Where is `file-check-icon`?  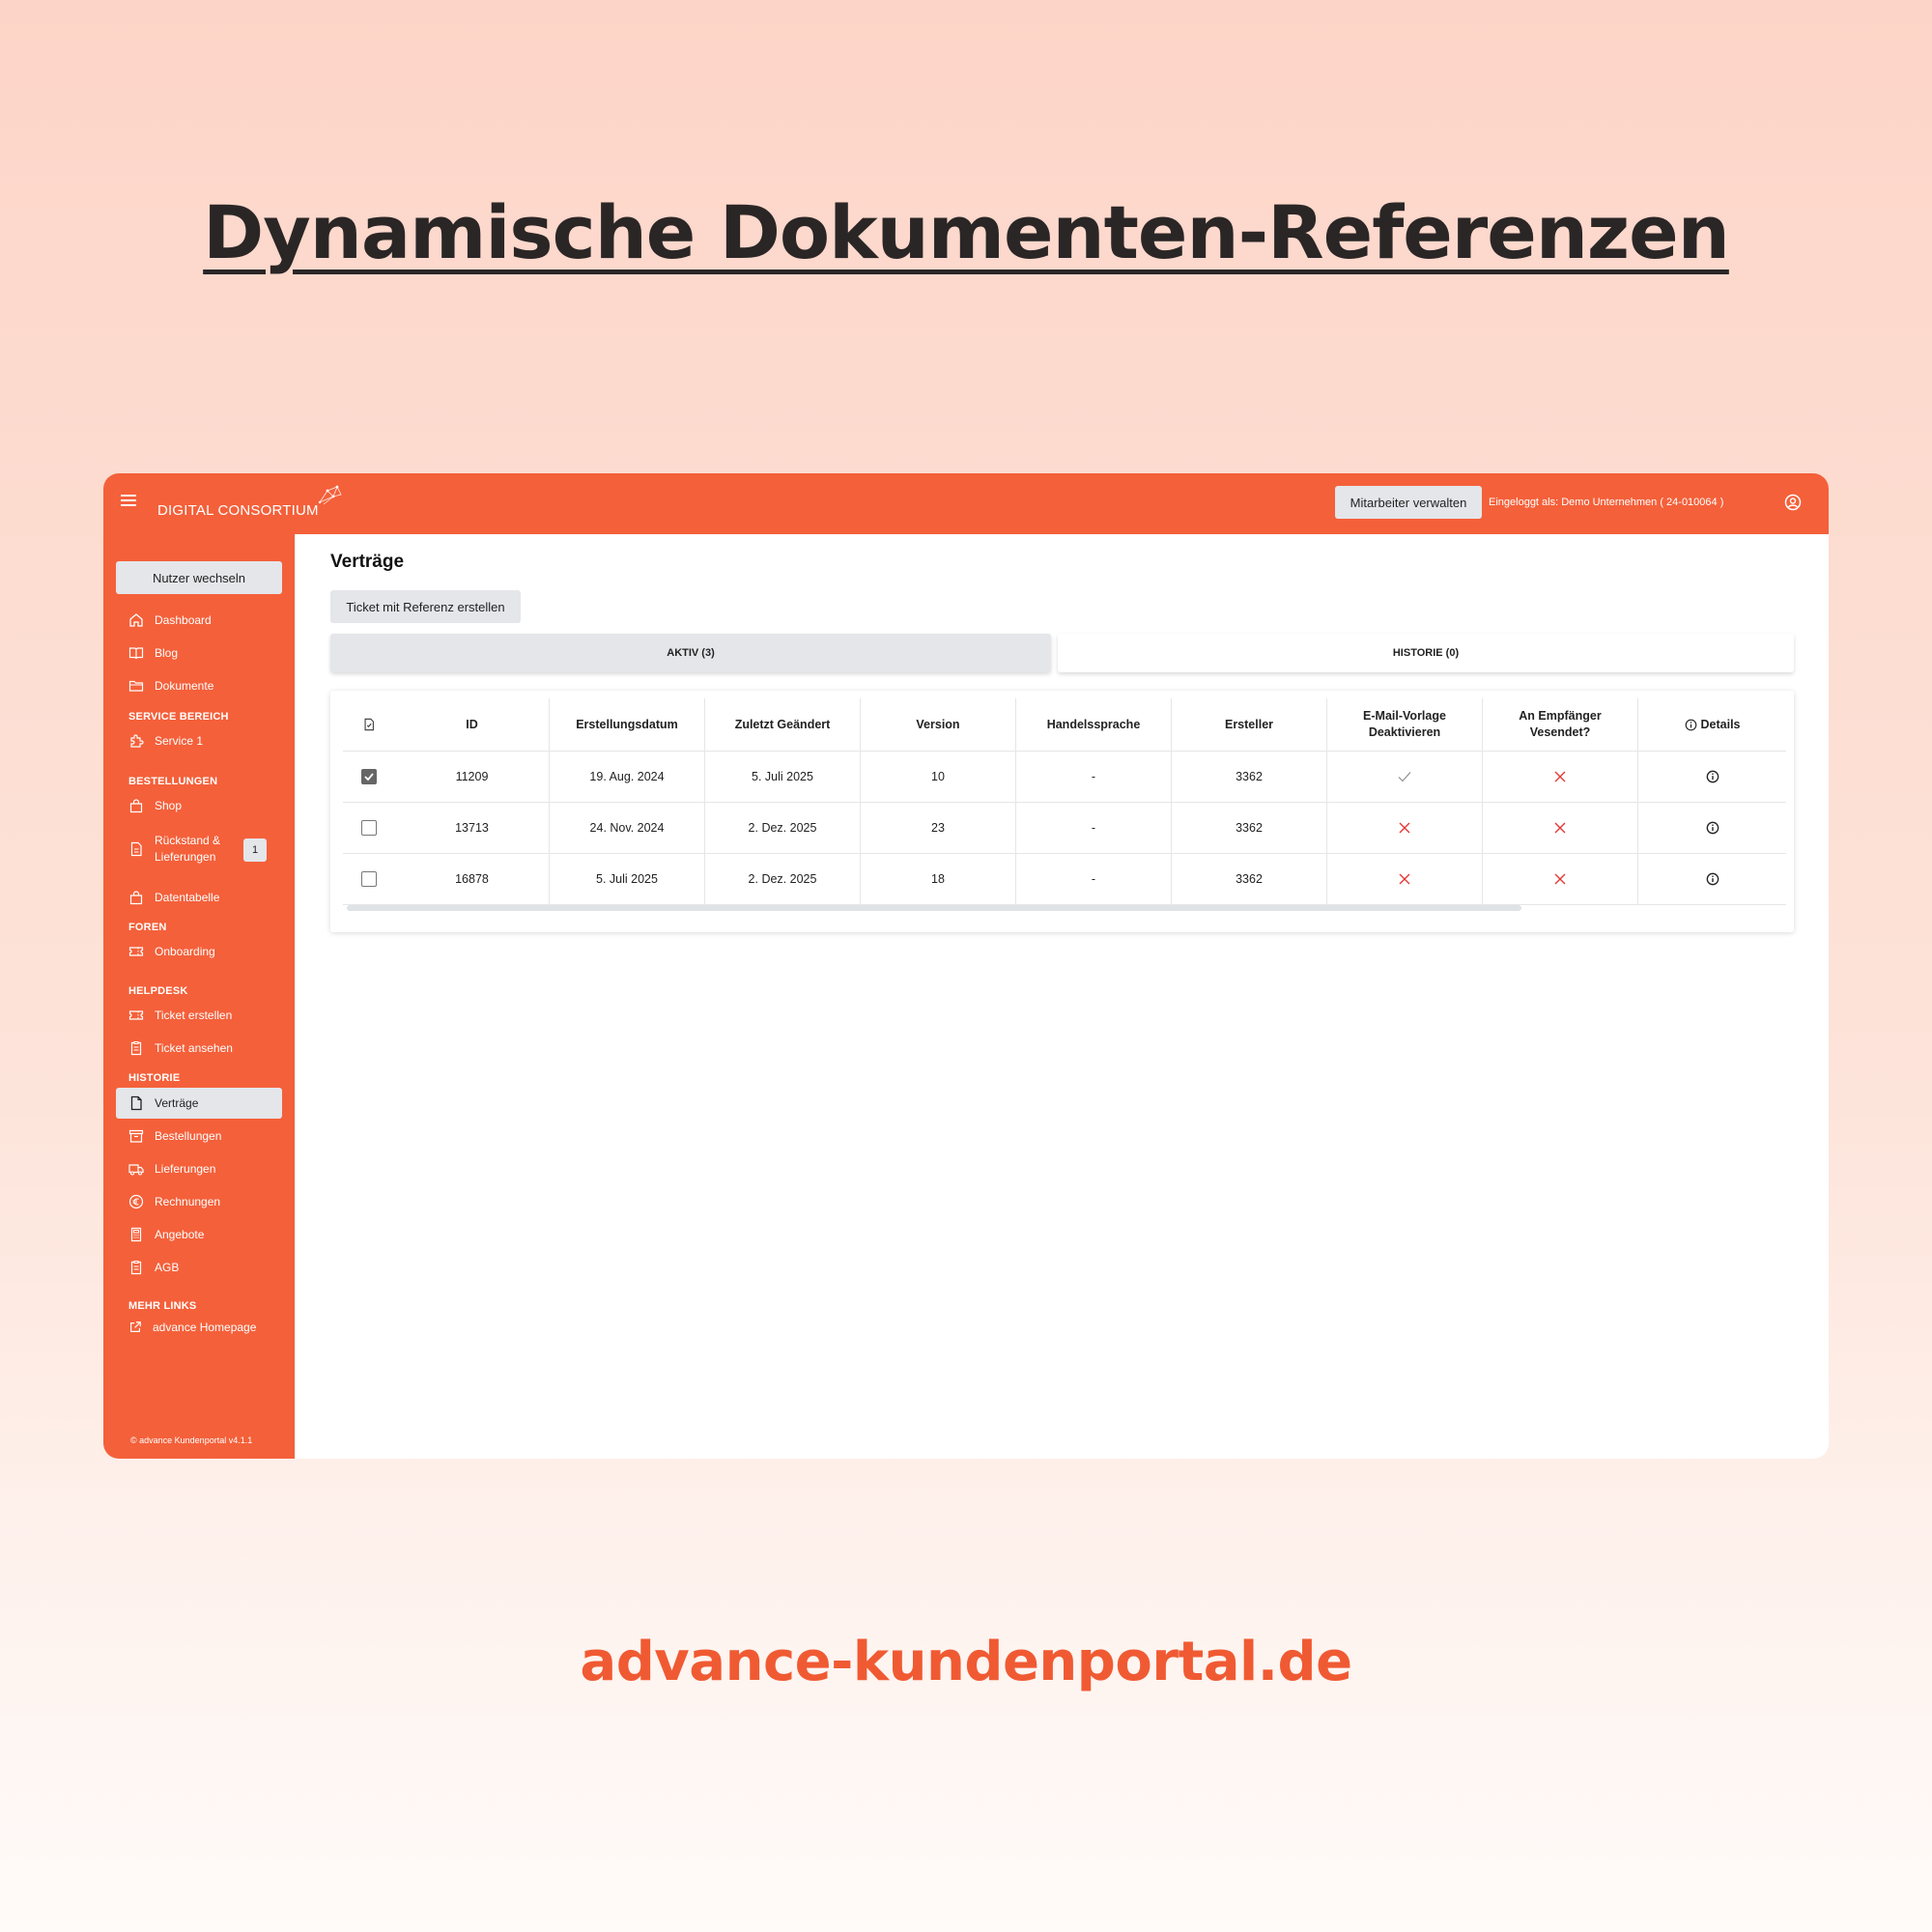
file-check-icon is located at coordinates (369, 724).